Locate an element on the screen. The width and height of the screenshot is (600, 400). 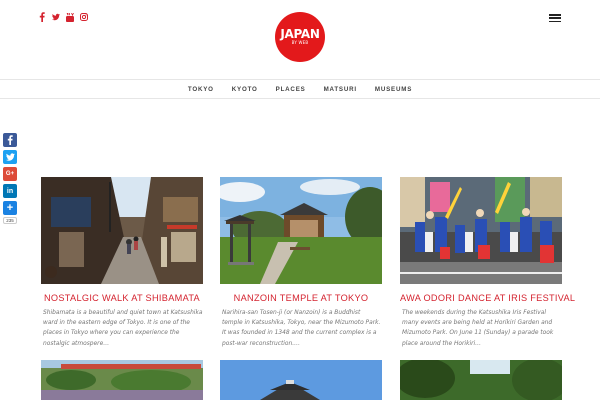
instagram-icon is located at coordinates (84, 17).